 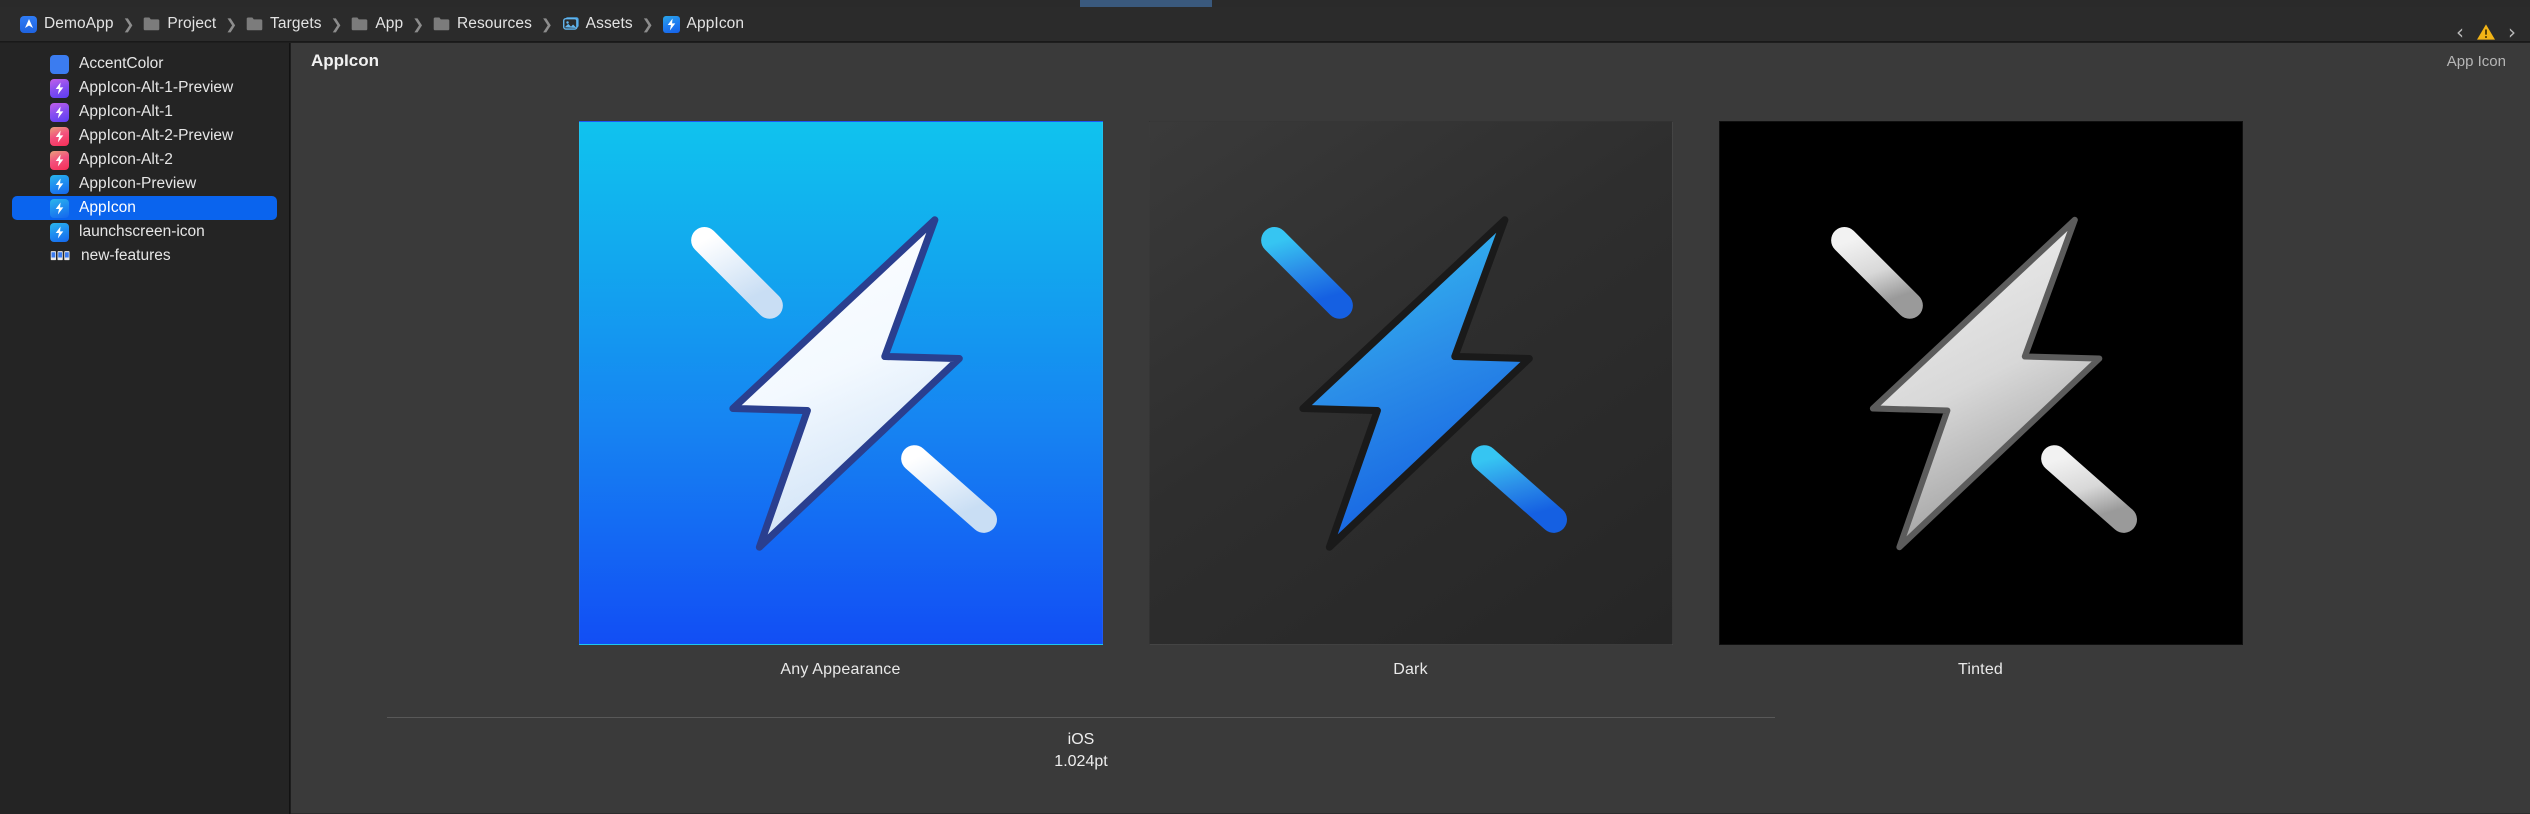 What do you see at coordinates (1081, 739) in the screenshot?
I see `platform-label: iOS` at bounding box center [1081, 739].